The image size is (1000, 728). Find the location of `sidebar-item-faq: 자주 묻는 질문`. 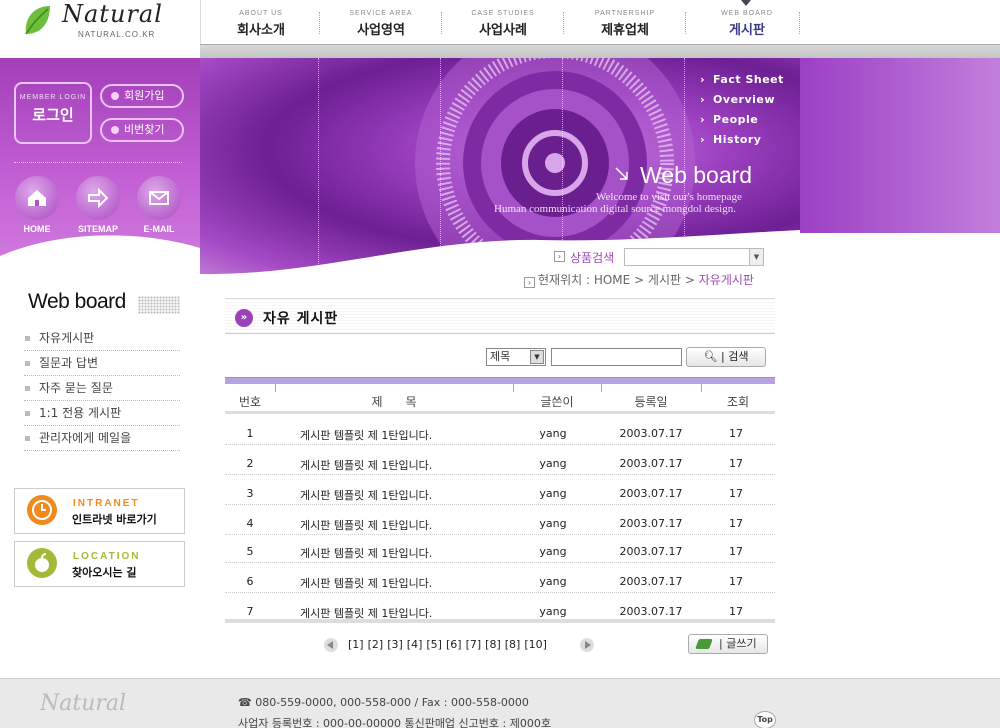

sidebar-item-faq: 자주 묻는 질문 is located at coordinates (102, 388).